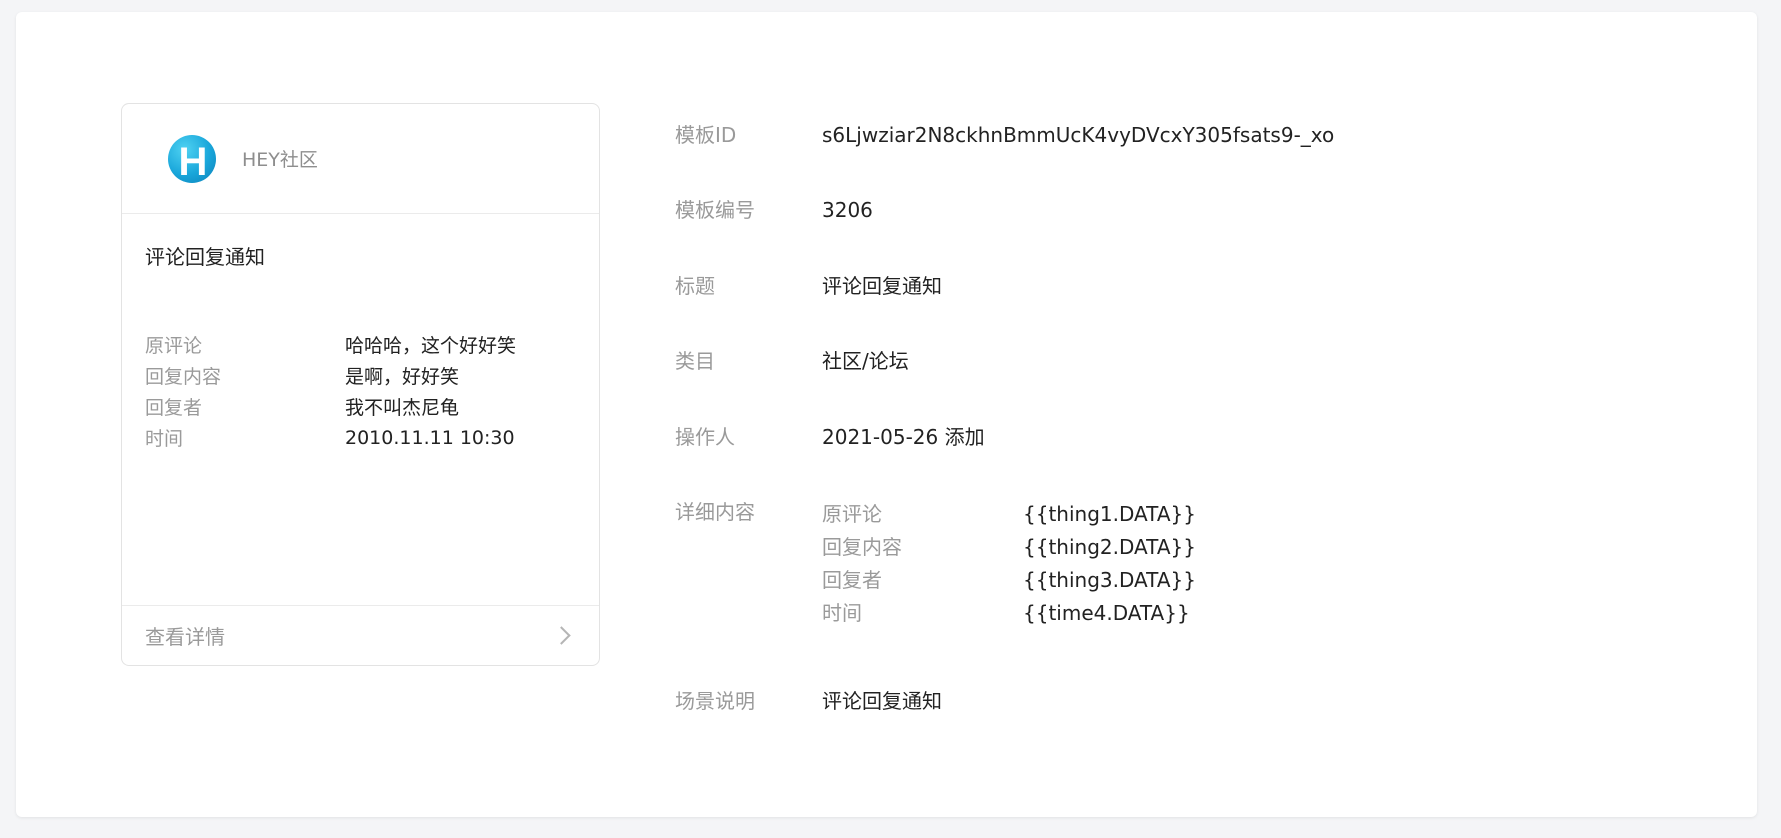  Describe the element at coordinates (1009, 579) in the screenshot. I see `content-keyword-row: 回复者 {{thing3.DATA}}` at that location.